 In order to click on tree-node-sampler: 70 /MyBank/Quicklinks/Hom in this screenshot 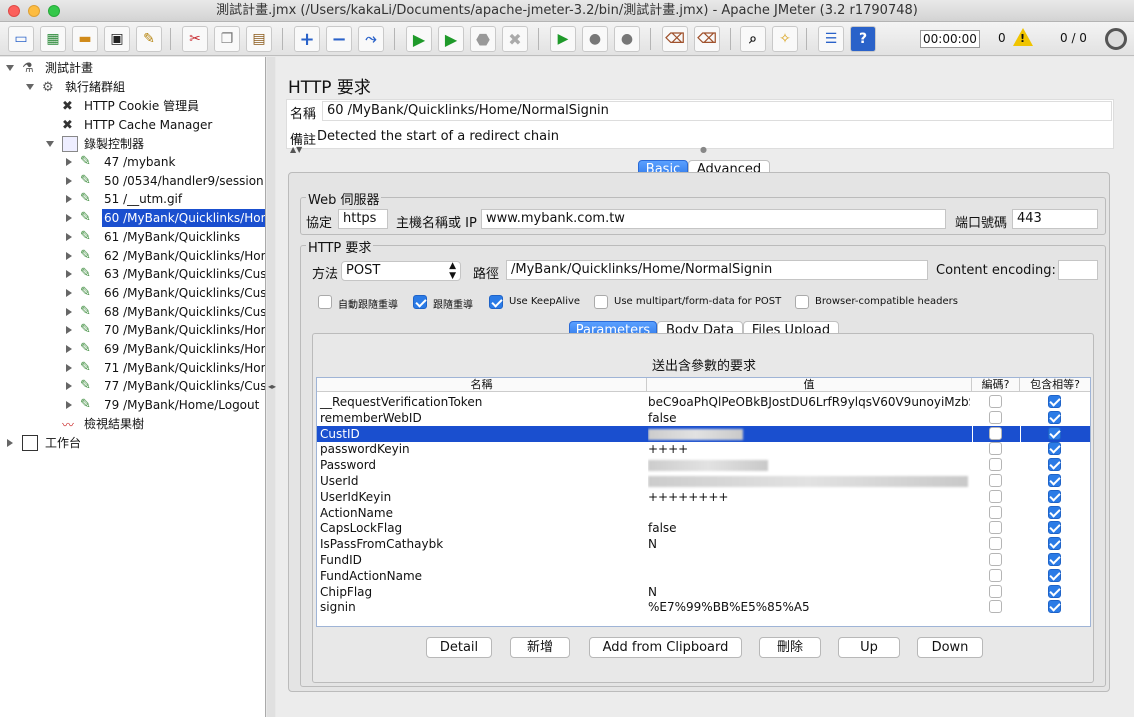, I will do `click(183, 330)`.